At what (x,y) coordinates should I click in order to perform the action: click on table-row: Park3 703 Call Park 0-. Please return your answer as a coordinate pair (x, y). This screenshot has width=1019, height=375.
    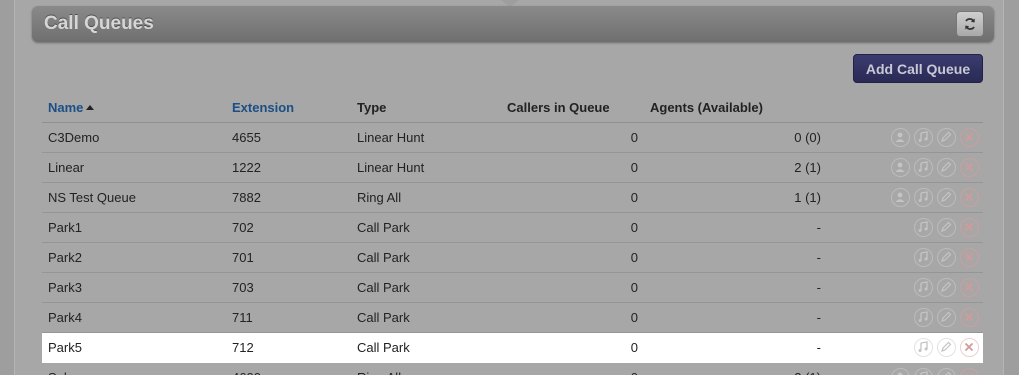
    Looking at the image, I should click on (512, 287).